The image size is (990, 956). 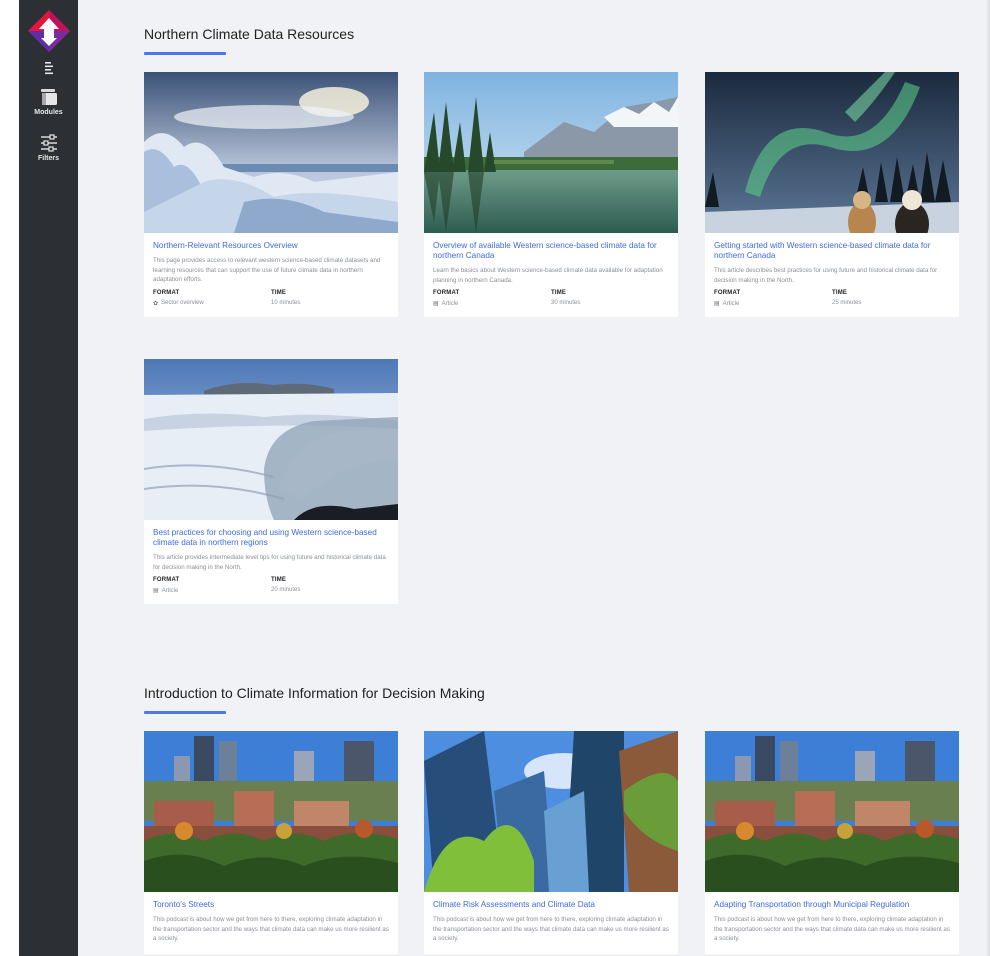 What do you see at coordinates (286, 590) in the screenshot?
I see `time-value: 20 minutes` at bounding box center [286, 590].